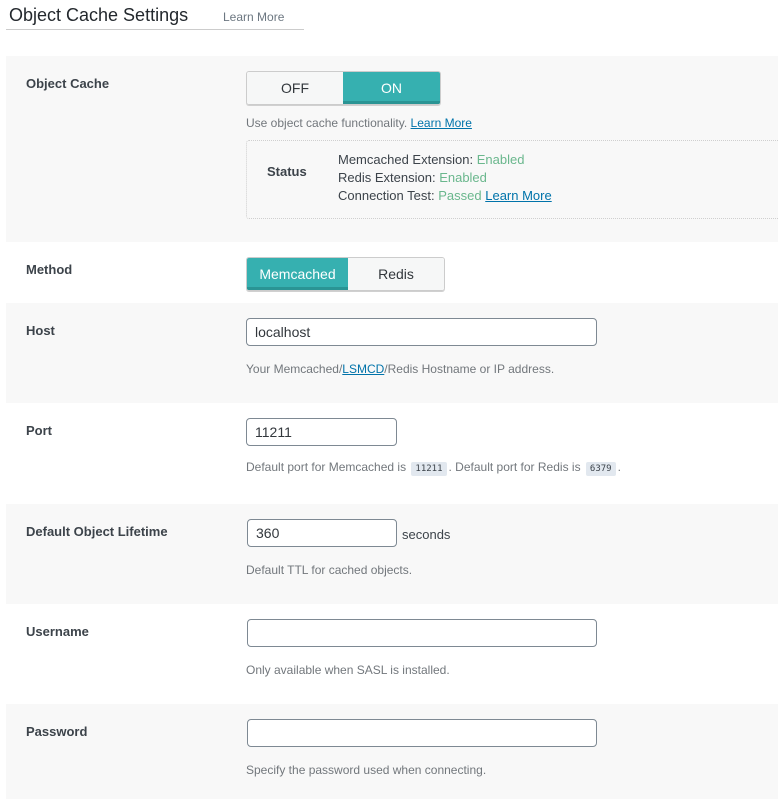 Image resolution: width=778 pixels, height=799 pixels. Describe the element at coordinates (287, 171) in the screenshot. I see `status-label: Status` at that location.